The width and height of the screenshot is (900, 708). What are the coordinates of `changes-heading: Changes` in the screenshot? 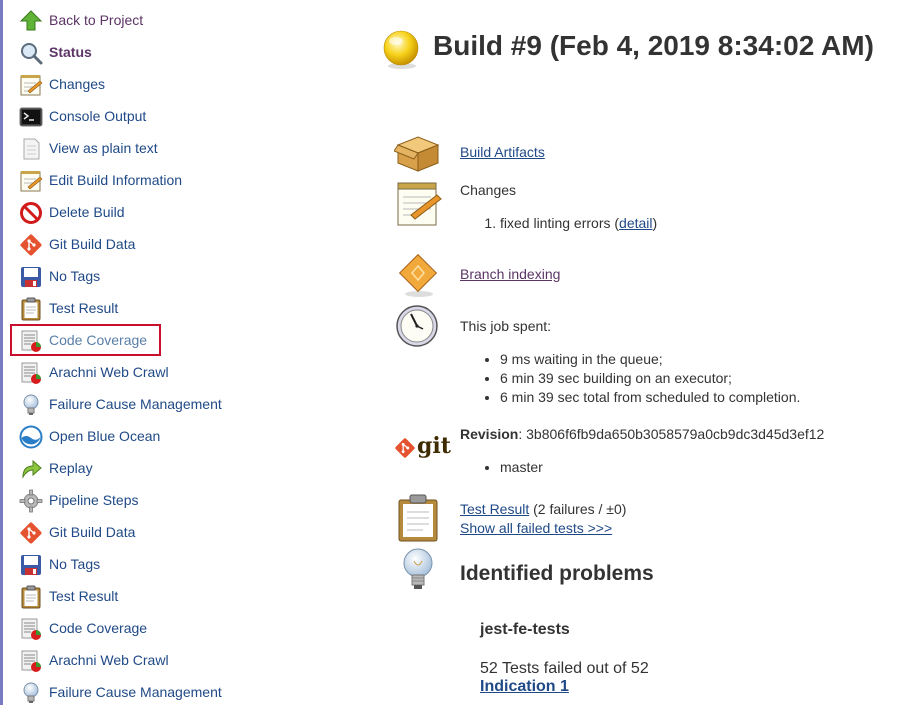 It's located at (488, 190).